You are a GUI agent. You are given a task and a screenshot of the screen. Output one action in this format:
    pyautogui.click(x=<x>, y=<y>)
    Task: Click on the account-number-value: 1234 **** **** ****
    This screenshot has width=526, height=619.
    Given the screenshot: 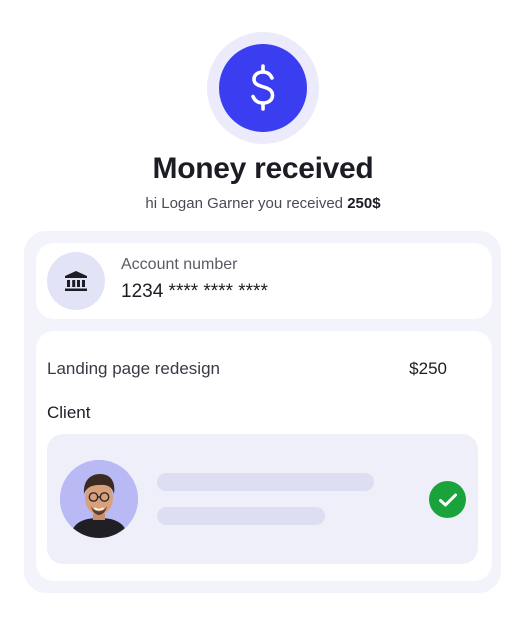 What is the action you would take?
    pyautogui.click(x=194, y=291)
    